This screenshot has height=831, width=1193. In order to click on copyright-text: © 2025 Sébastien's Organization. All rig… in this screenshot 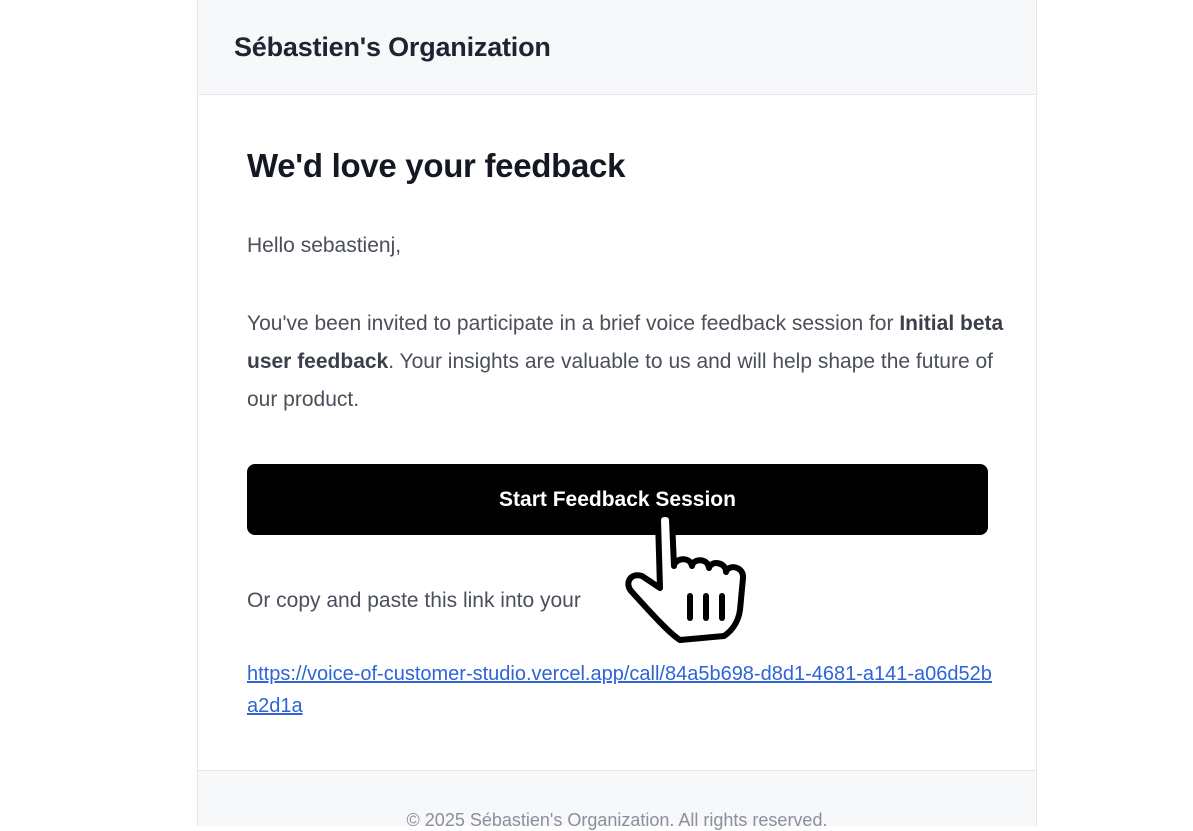, I will do `click(617, 820)`.